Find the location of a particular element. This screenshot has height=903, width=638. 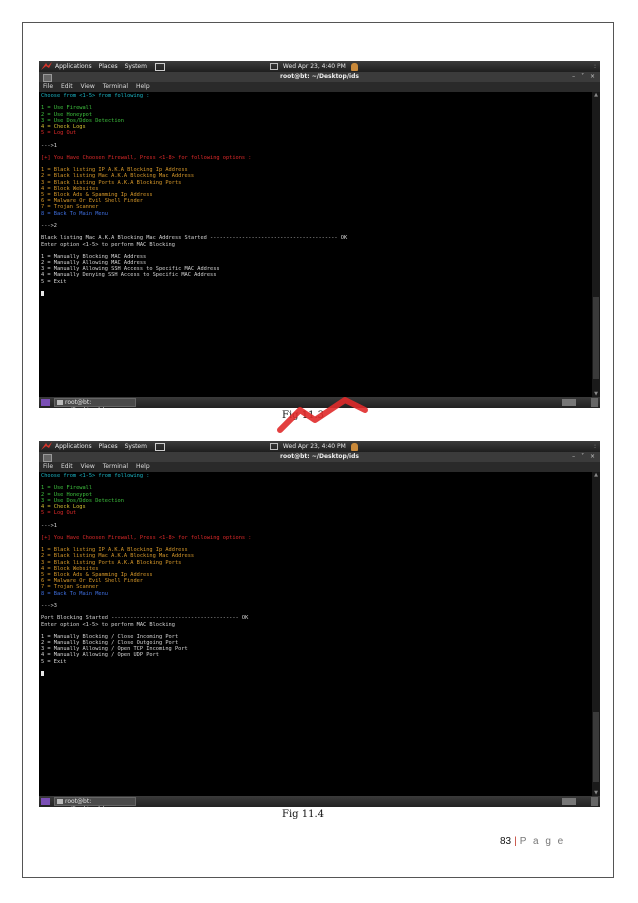

figure-caption: Fig 11.4 is located at coordinates (303, 814).